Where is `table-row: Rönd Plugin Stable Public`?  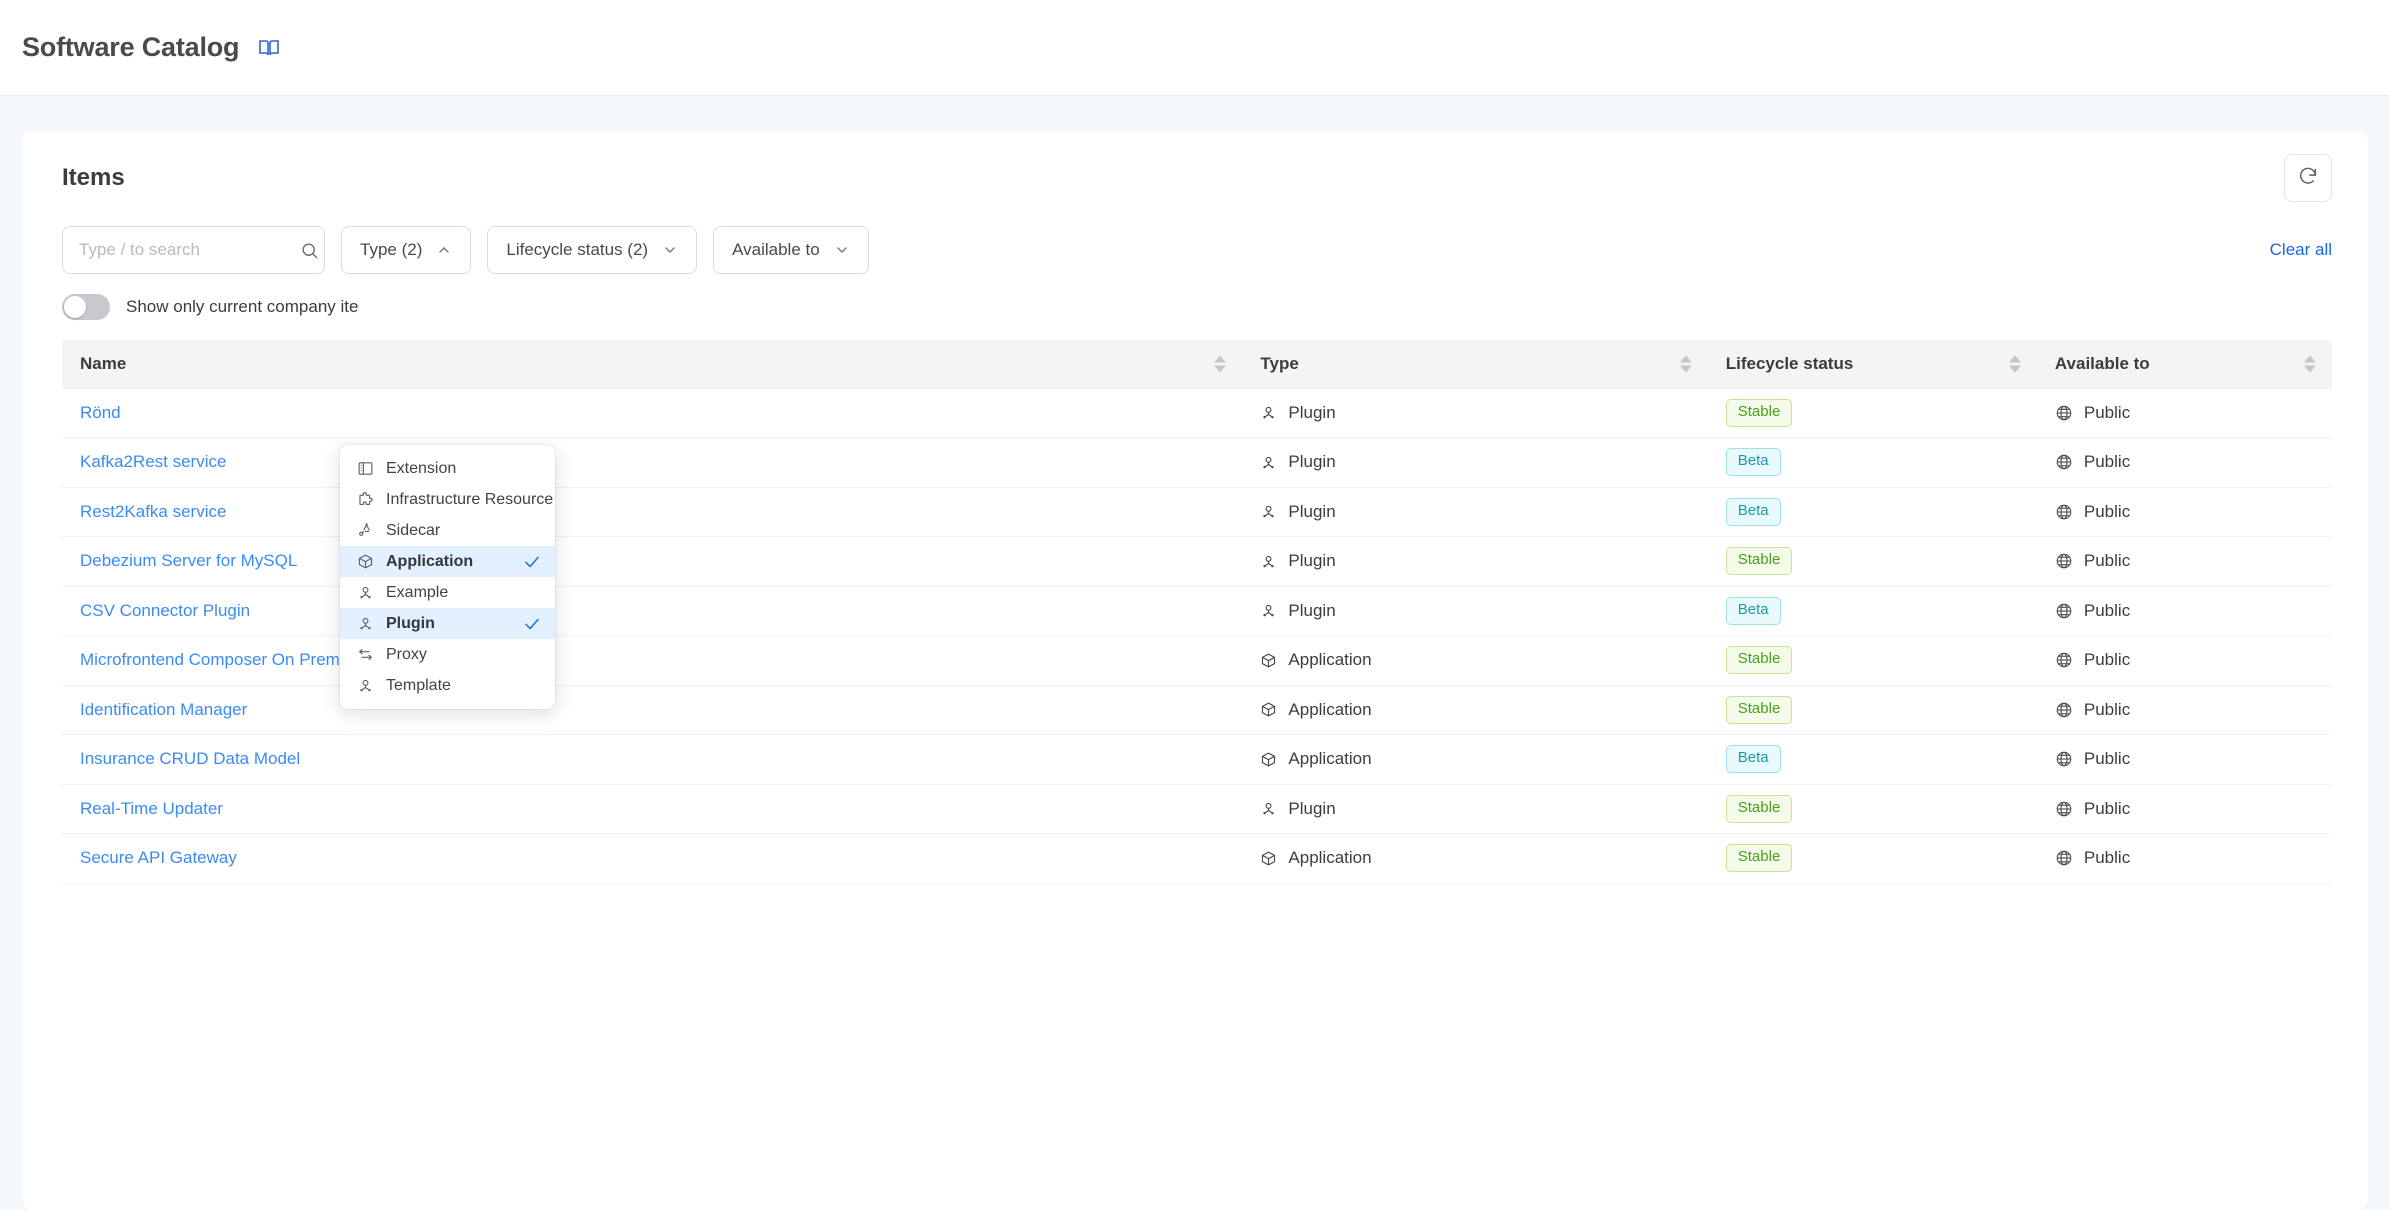 table-row: Rönd Plugin Stable Public is located at coordinates (1197, 413).